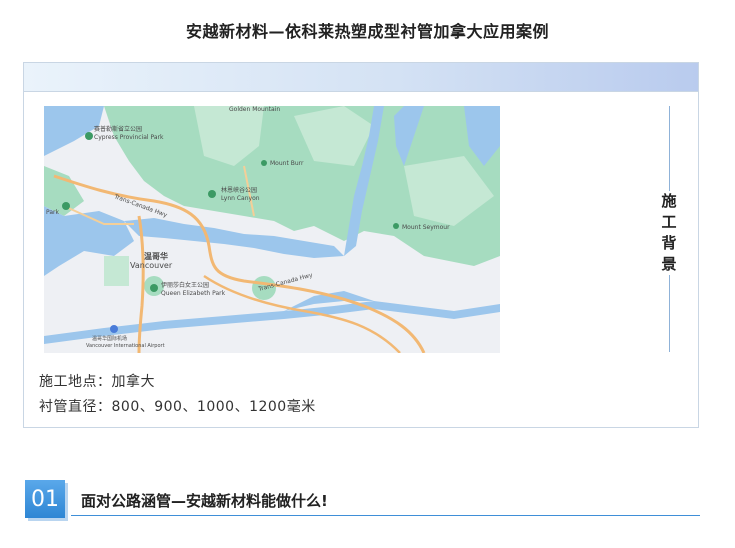  Describe the element at coordinates (239, 190) in the screenshot. I see `lynn-label-cn: 林恩峡谷公园` at that location.